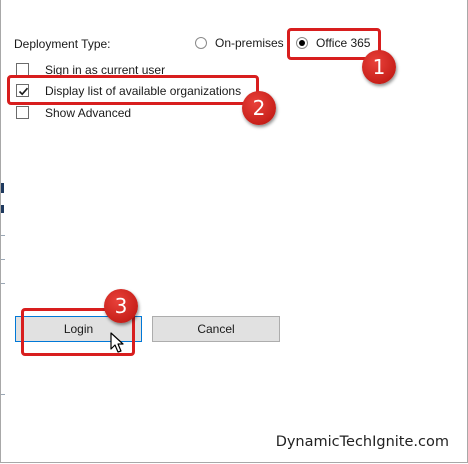 This screenshot has width=468, height=464. I want to click on callout-badge-3: 3, so click(121, 306).